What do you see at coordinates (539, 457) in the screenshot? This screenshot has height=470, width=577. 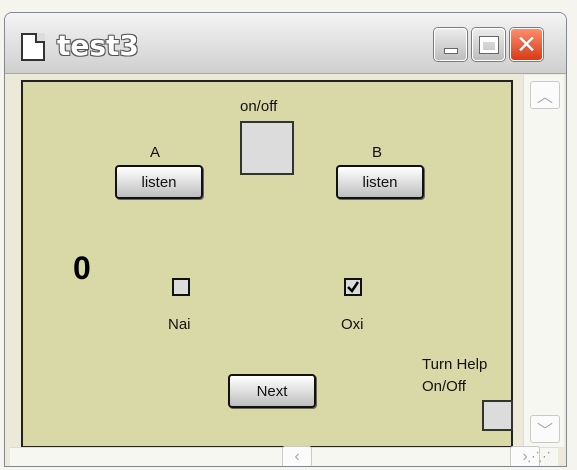 I see `resize-grip-icon: ⋰⋰` at bounding box center [539, 457].